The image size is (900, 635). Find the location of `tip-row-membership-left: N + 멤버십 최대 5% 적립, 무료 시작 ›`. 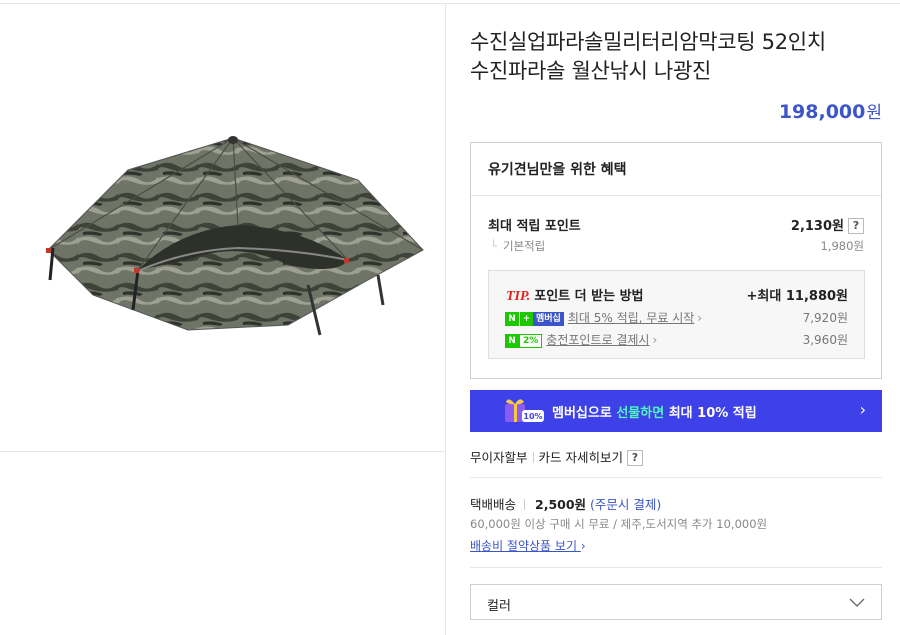

tip-row-membership-left: N + 멤버십 최대 5% 적립, 무료 시작 › is located at coordinates (603, 317).